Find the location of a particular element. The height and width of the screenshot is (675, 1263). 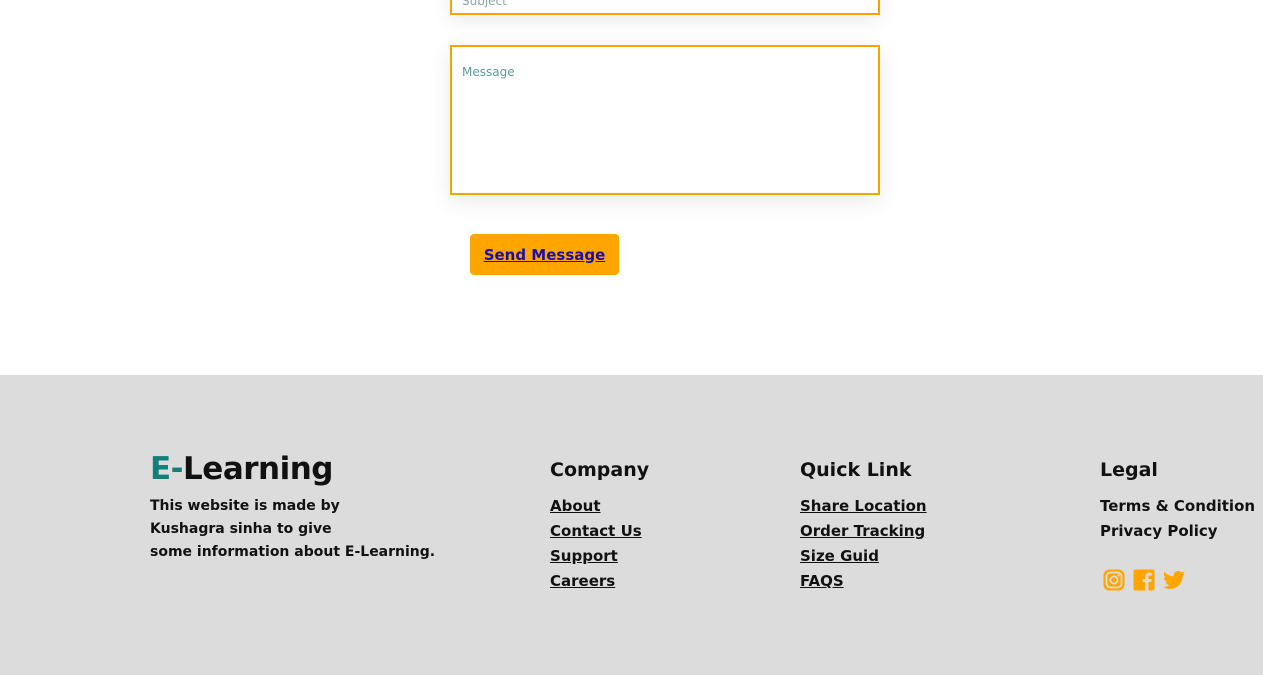

about-line: This website is made by is located at coordinates (245, 506).